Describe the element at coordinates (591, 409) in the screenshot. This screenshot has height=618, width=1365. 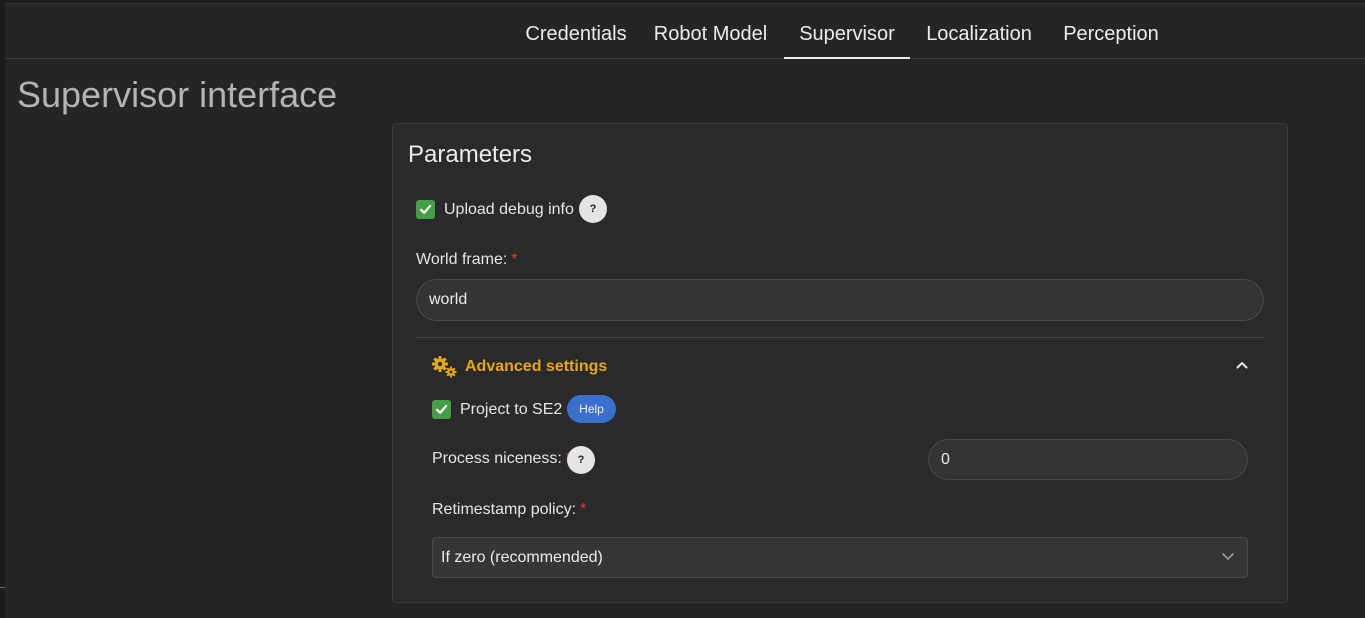
I see `help-button: Help` at that location.